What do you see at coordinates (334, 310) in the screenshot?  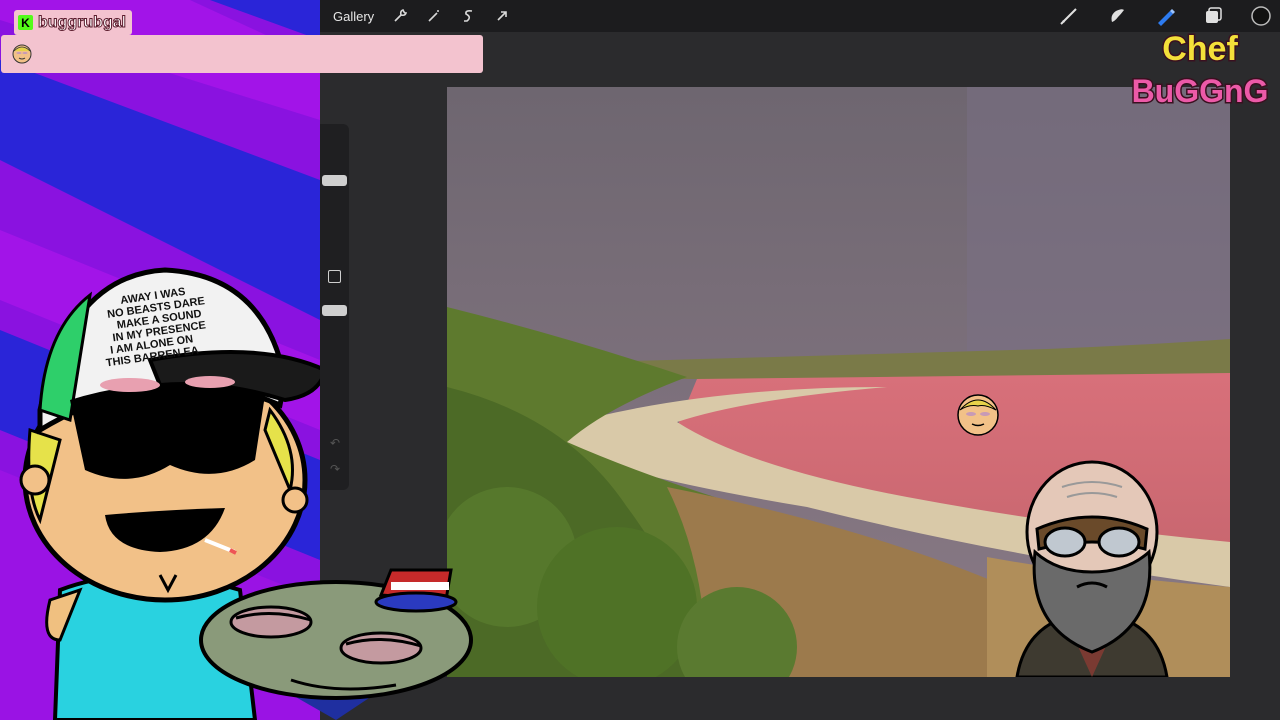 I see `opacity-slider` at bounding box center [334, 310].